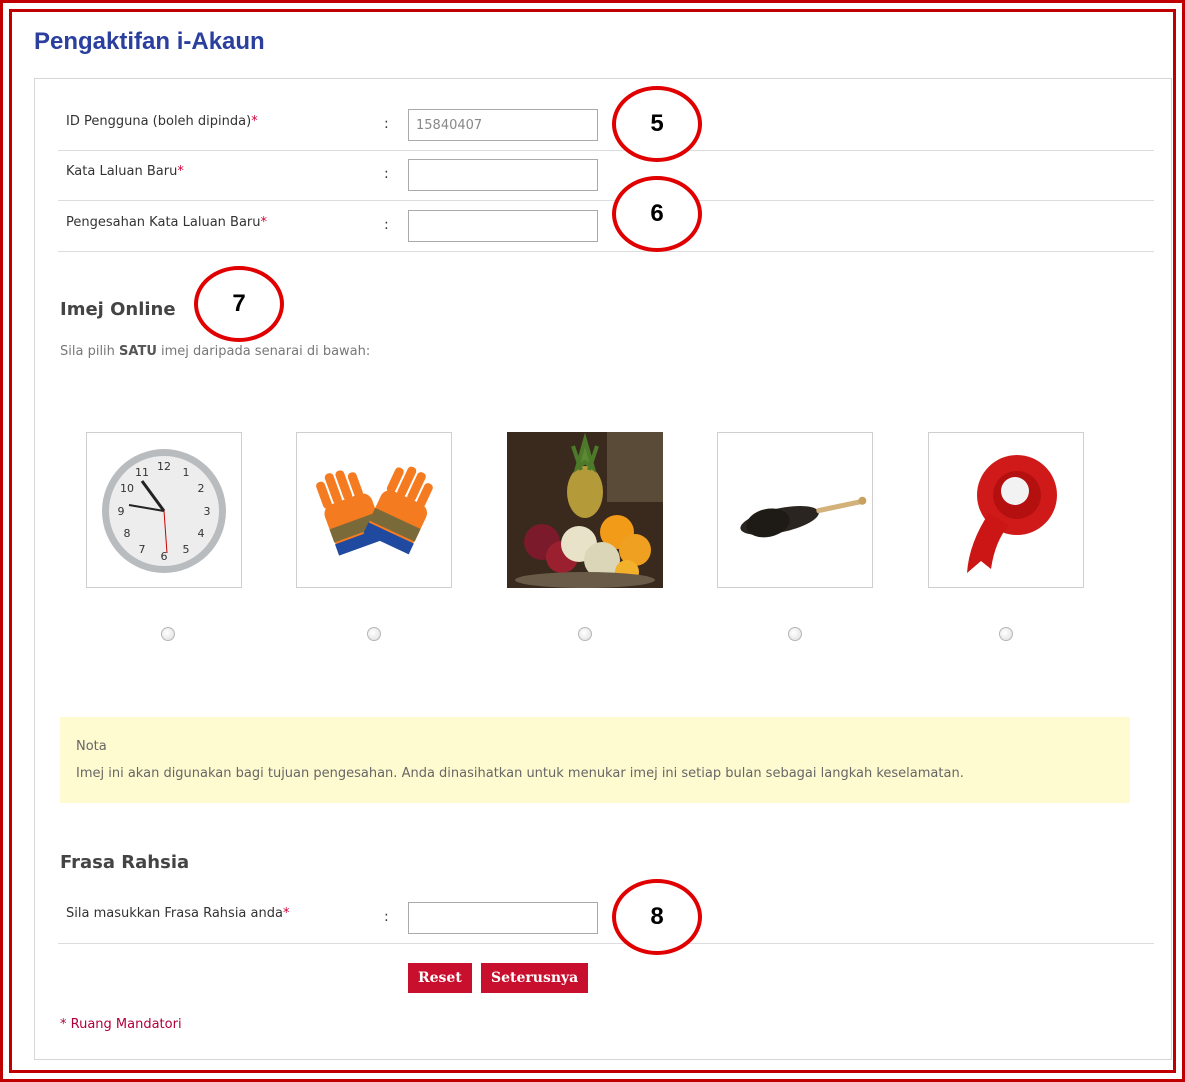 Image resolution: width=1185 pixels, height=1082 pixels. Describe the element at coordinates (585, 510) in the screenshot. I see `fruit-basket-image` at that location.